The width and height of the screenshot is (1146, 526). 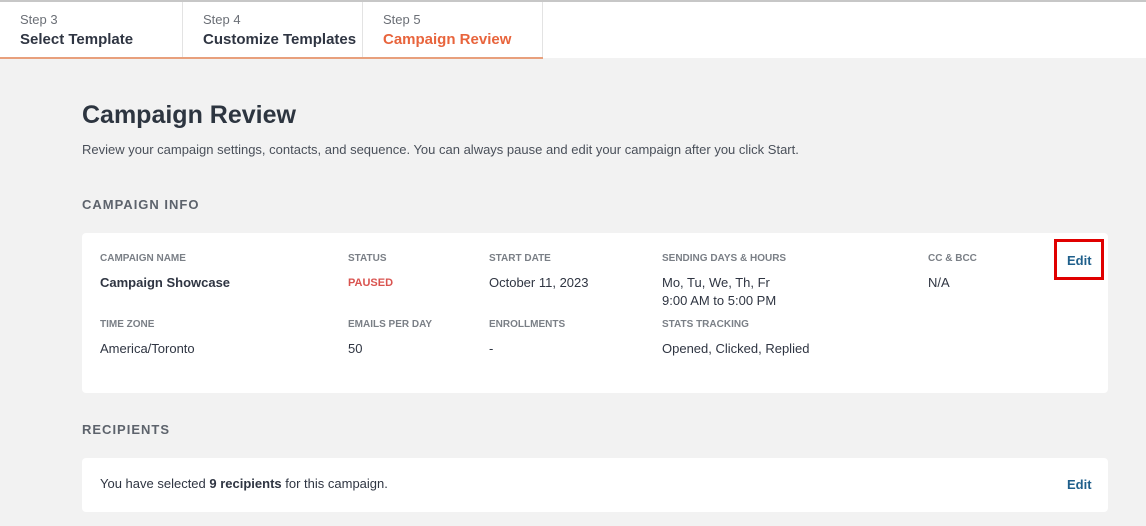 What do you see at coordinates (189, 115) in the screenshot?
I see `page-title: Campaign Review` at bounding box center [189, 115].